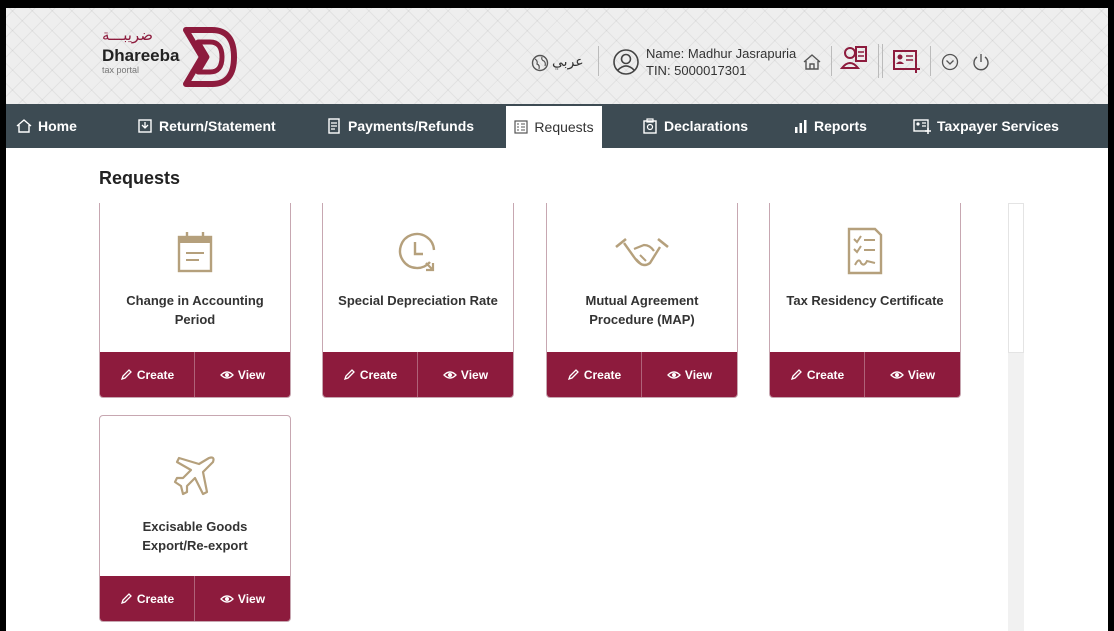 This screenshot has width=1114, height=631. I want to click on logo-name: Dhareeba, so click(141, 55).